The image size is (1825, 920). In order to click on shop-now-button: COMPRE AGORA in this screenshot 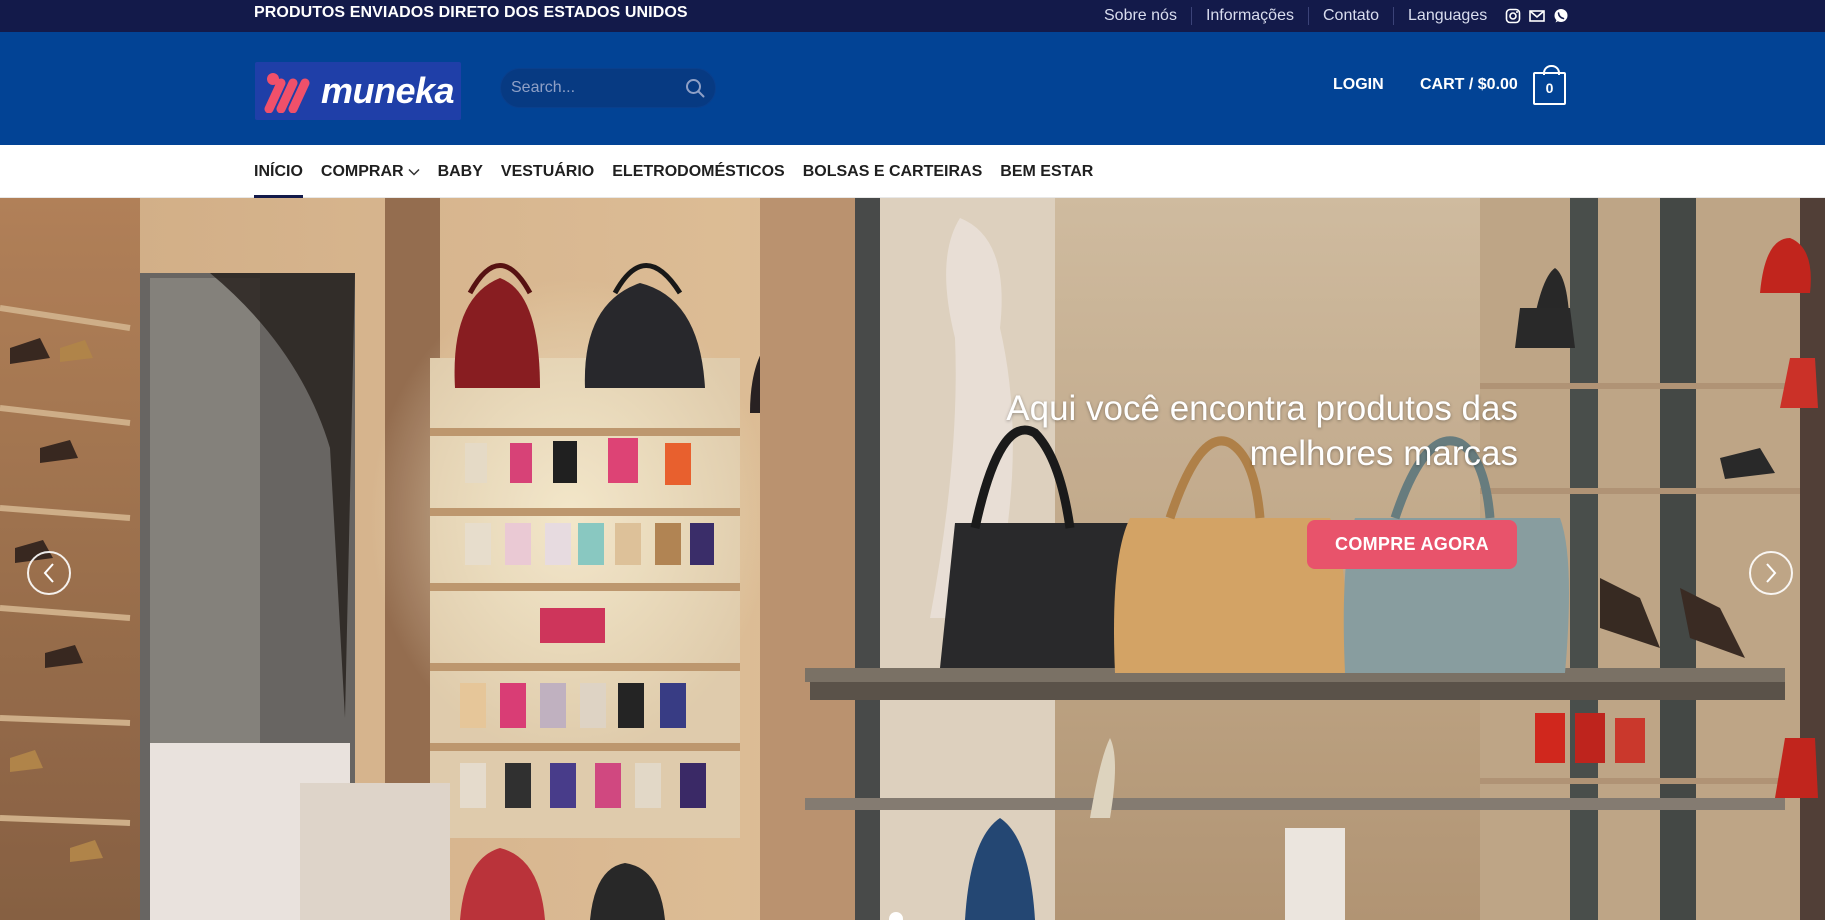, I will do `click(1412, 544)`.